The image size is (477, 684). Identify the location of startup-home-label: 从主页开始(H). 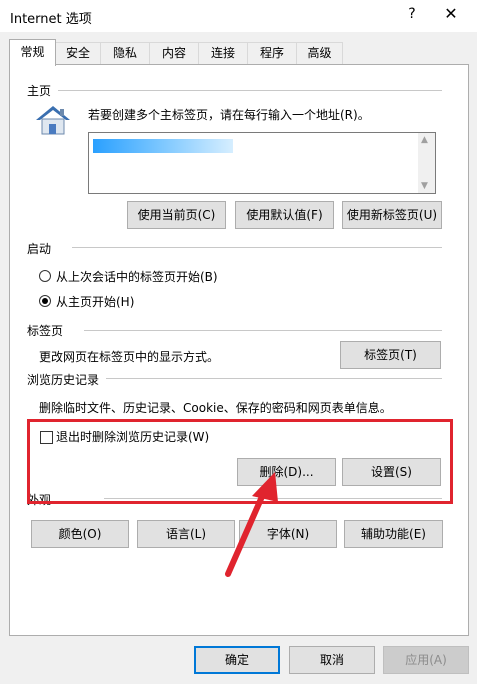
(95, 301).